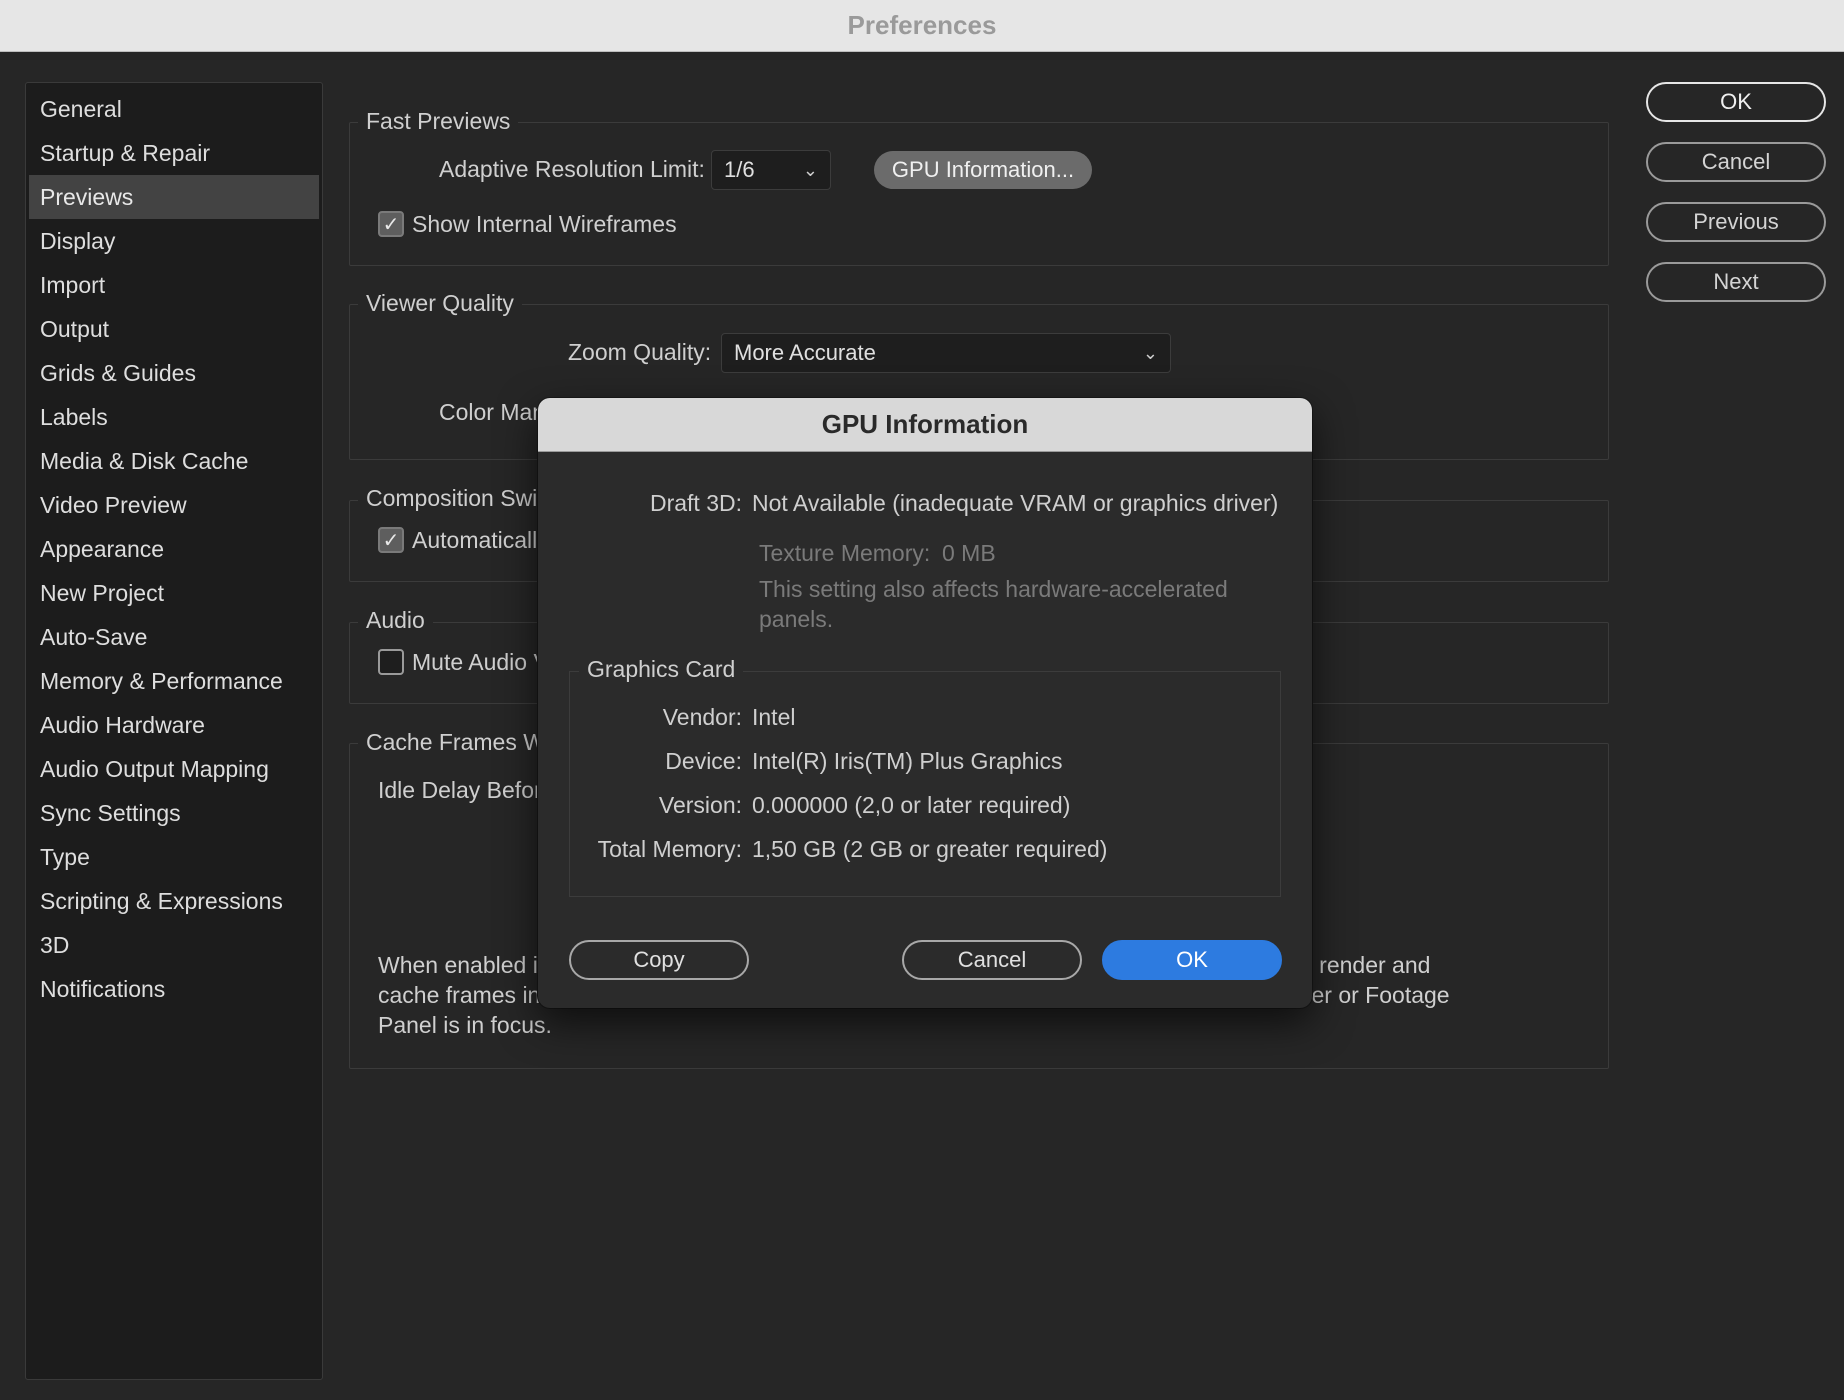  What do you see at coordinates (174, 285) in the screenshot?
I see `sidebar-item-import: Import` at bounding box center [174, 285].